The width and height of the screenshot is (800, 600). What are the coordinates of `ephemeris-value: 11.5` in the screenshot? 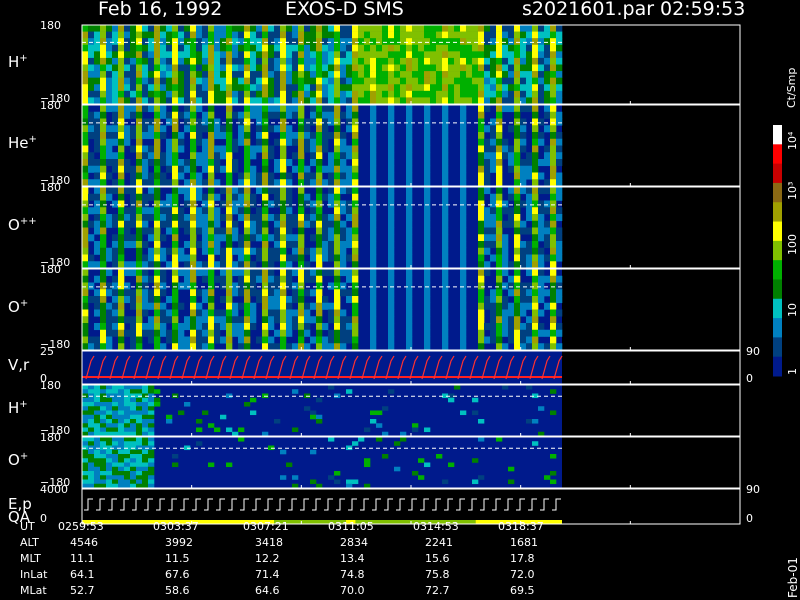 It's located at (177, 558).